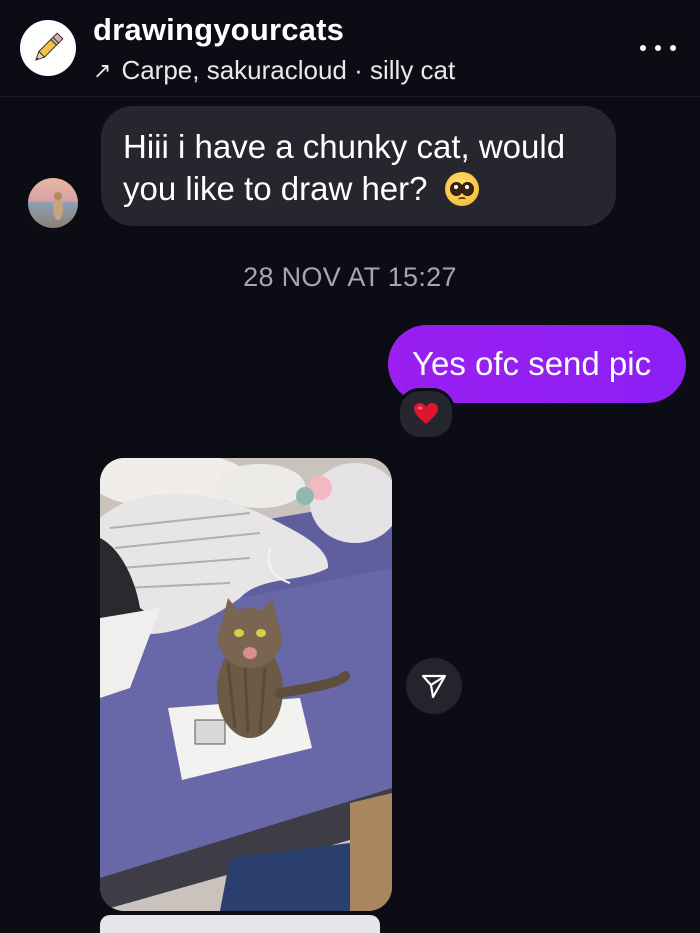  I want to click on pleading-face-icon, so click(461, 189).